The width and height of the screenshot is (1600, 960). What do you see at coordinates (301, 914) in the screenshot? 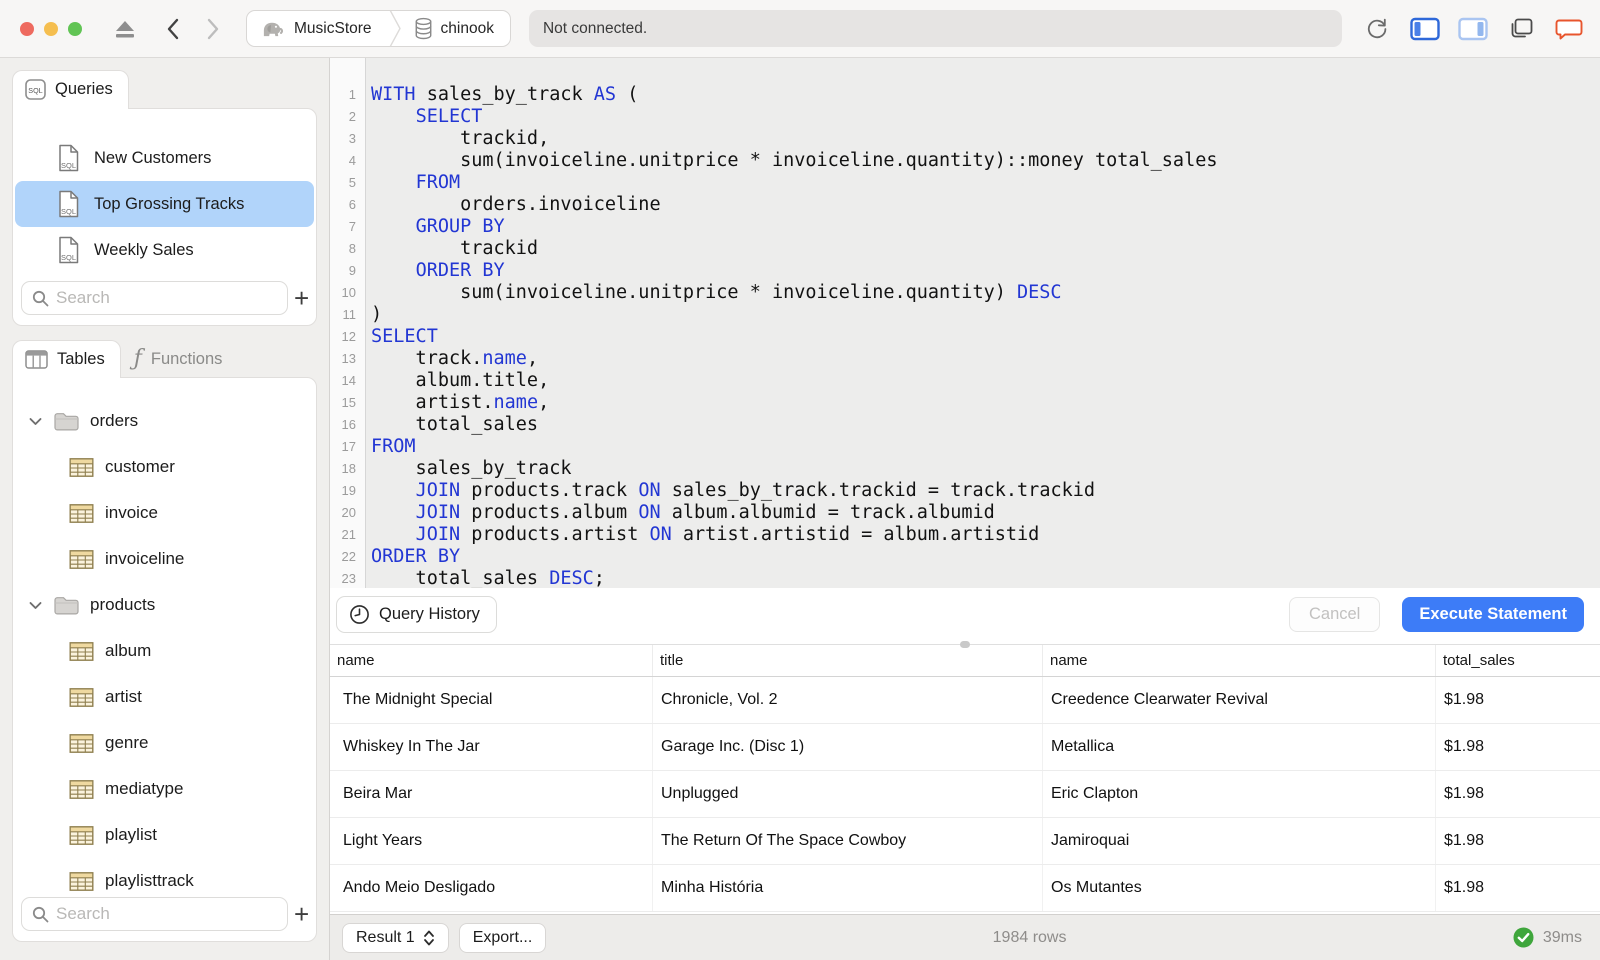
I see `add-table-button: +` at bounding box center [301, 914].